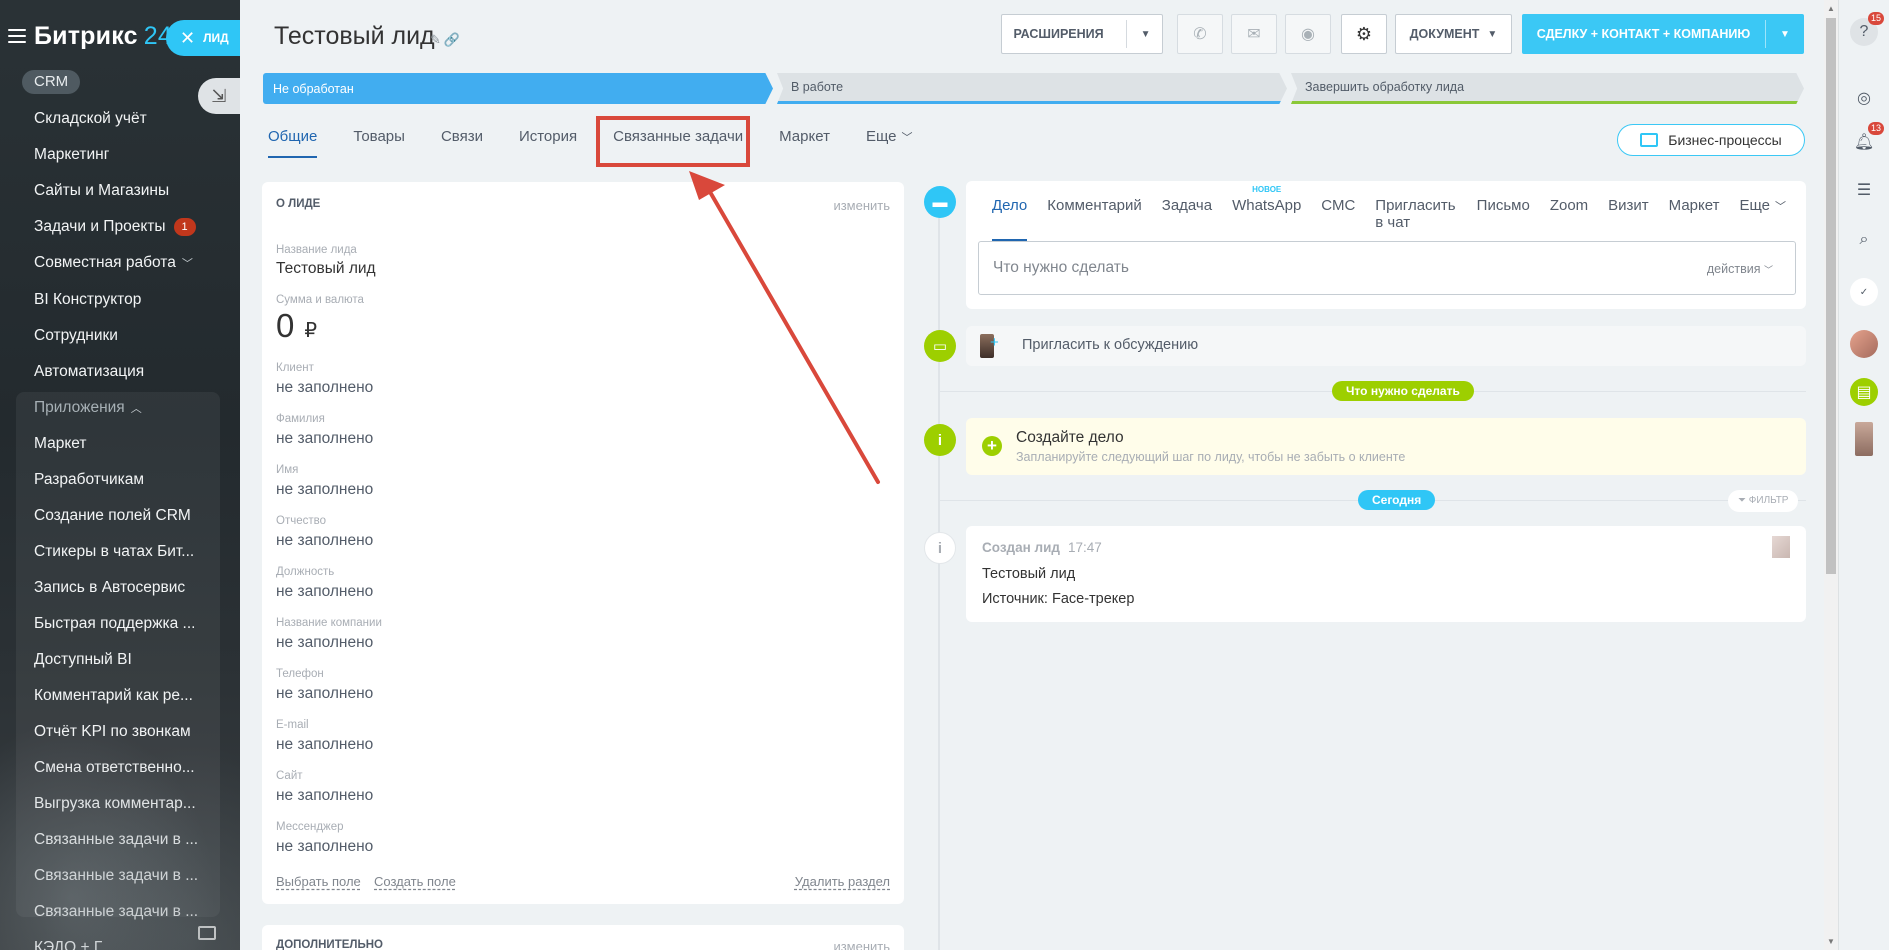  I want to click on minimize-slider-button: ⇲, so click(219, 96).